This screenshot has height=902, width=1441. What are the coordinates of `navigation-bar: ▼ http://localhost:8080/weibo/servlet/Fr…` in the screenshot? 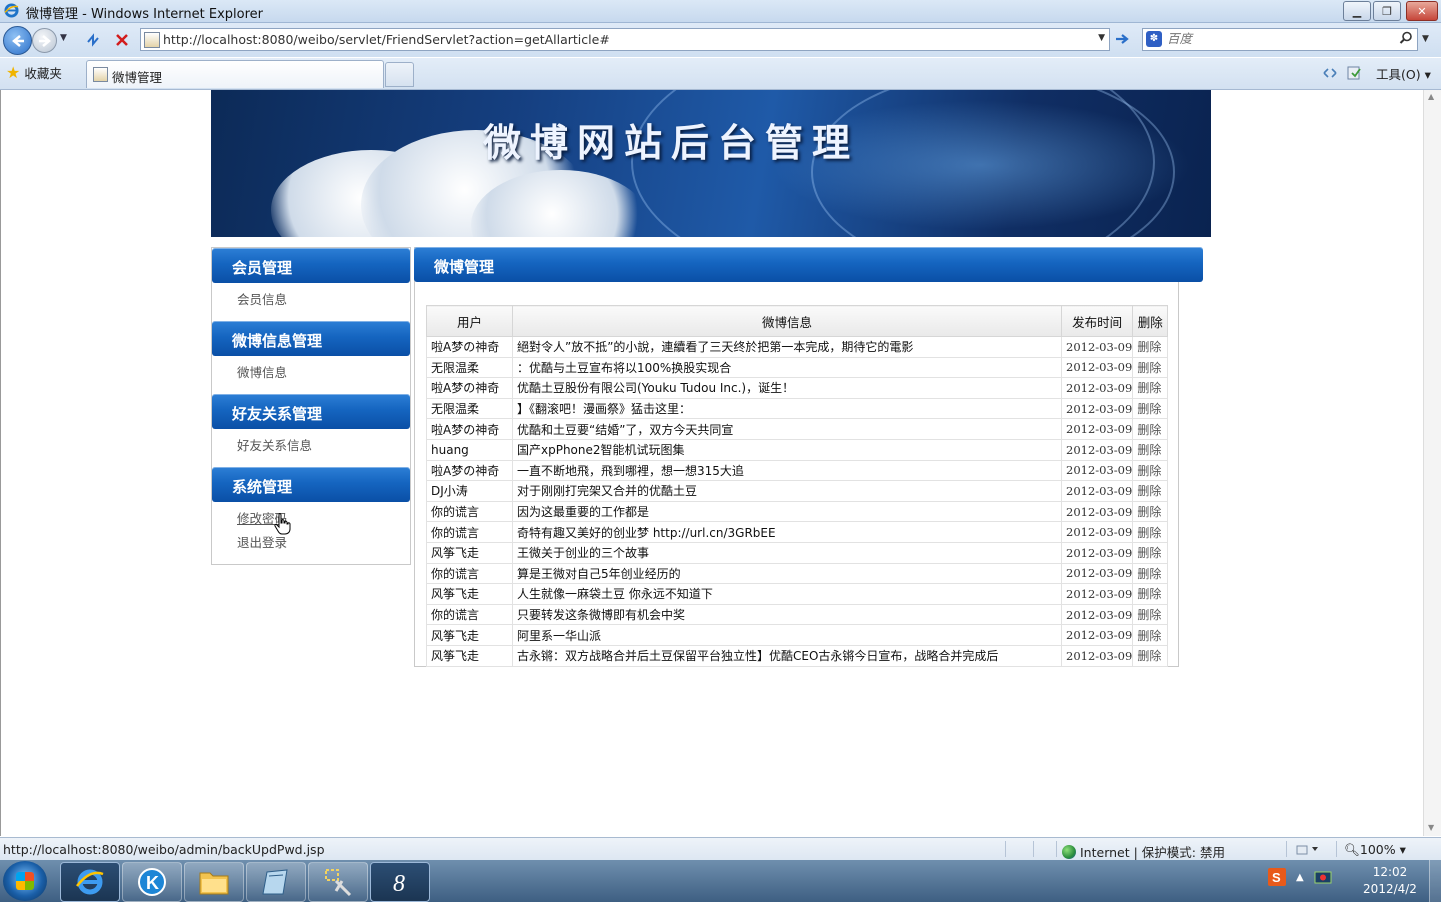 It's located at (720, 40).